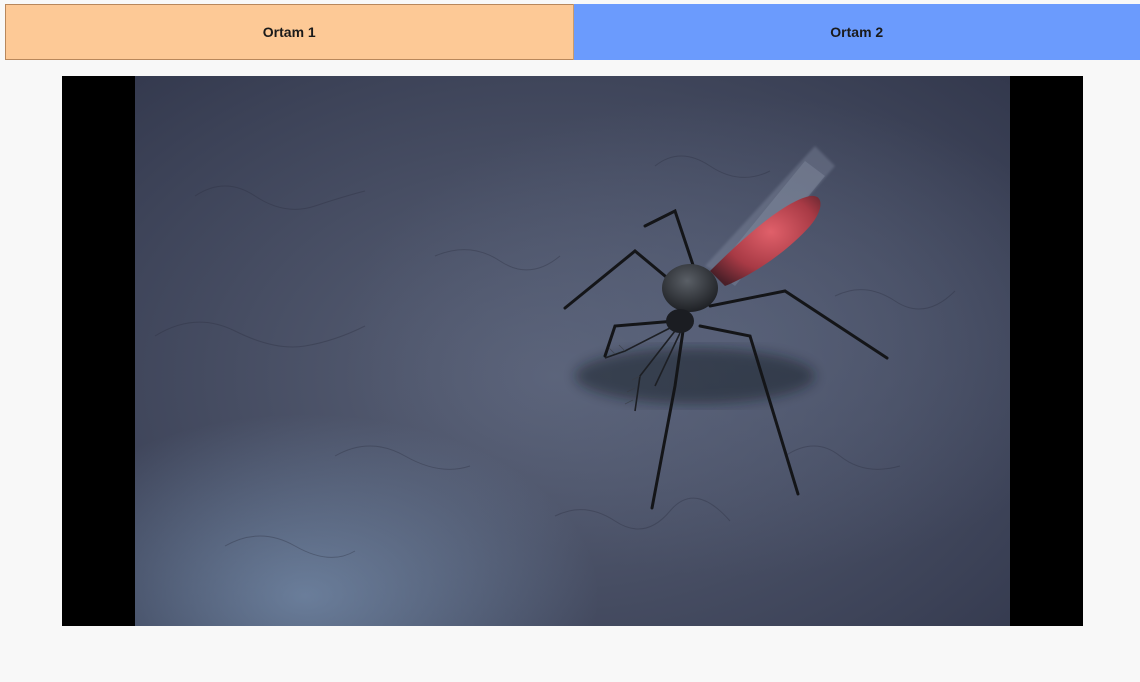 The height and width of the screenshot is (682, 1140). I want to click on tab-label: Ortam 1, so click(289, 32).